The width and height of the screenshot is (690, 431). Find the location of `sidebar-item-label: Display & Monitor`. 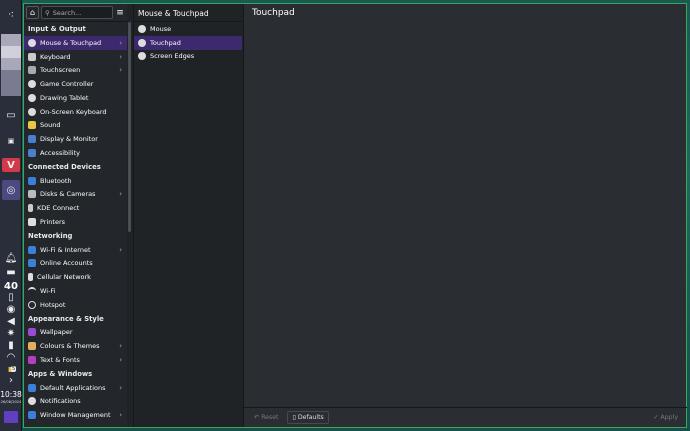

sidebar-item-label: Display & Monitor is located at coordinates (69, 139).